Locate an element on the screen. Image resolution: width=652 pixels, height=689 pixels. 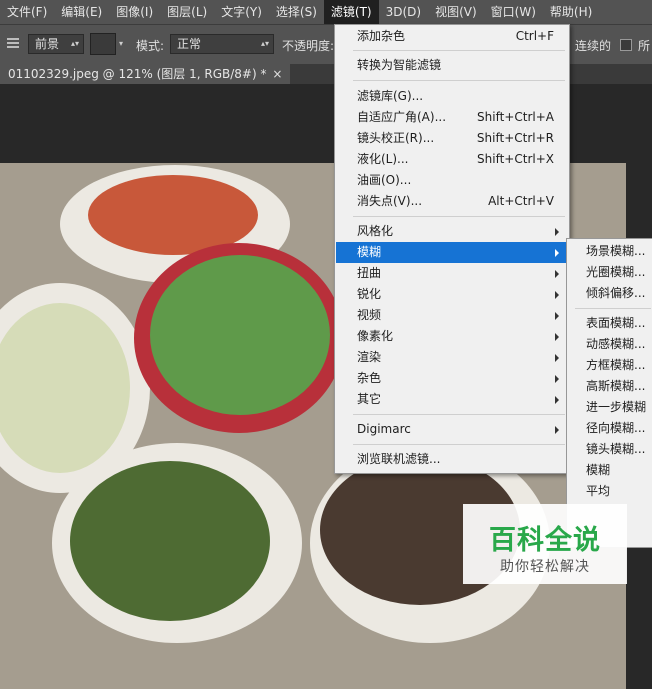
all-layers-label: 所 is located at coordinates (644, 46).